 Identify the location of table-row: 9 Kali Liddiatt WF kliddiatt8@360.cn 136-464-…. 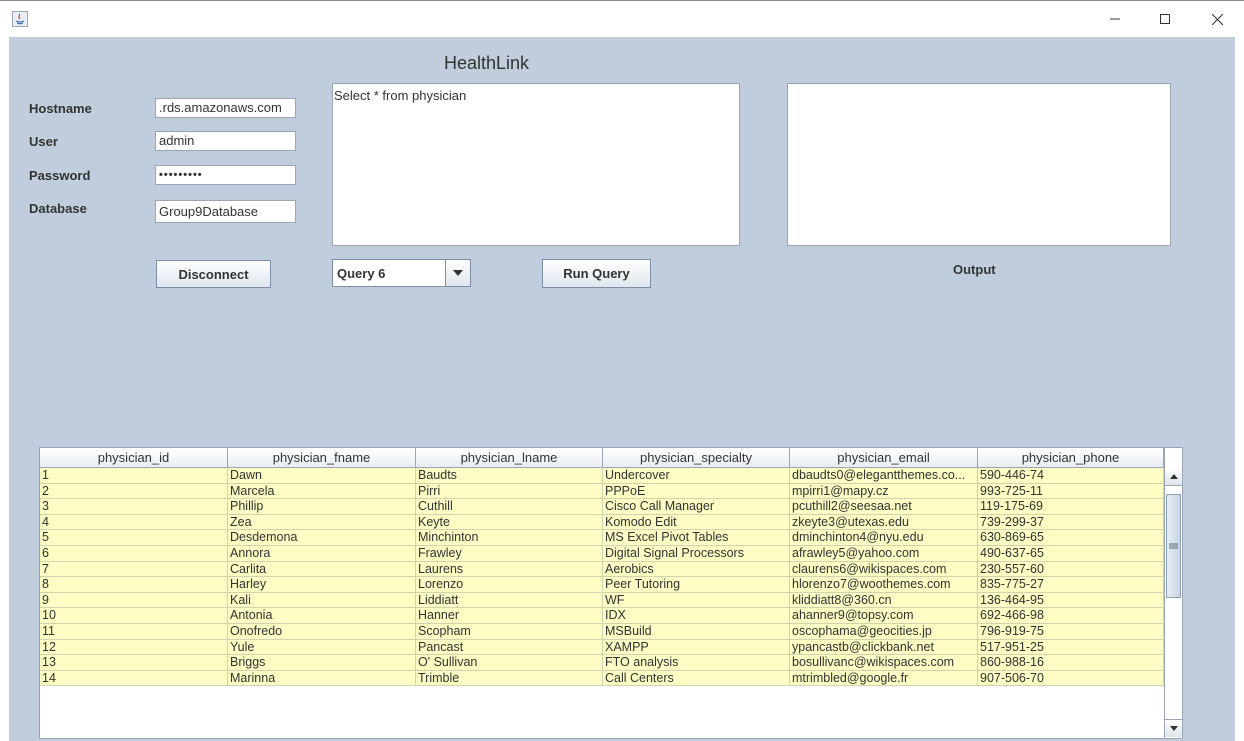
(602, 600).